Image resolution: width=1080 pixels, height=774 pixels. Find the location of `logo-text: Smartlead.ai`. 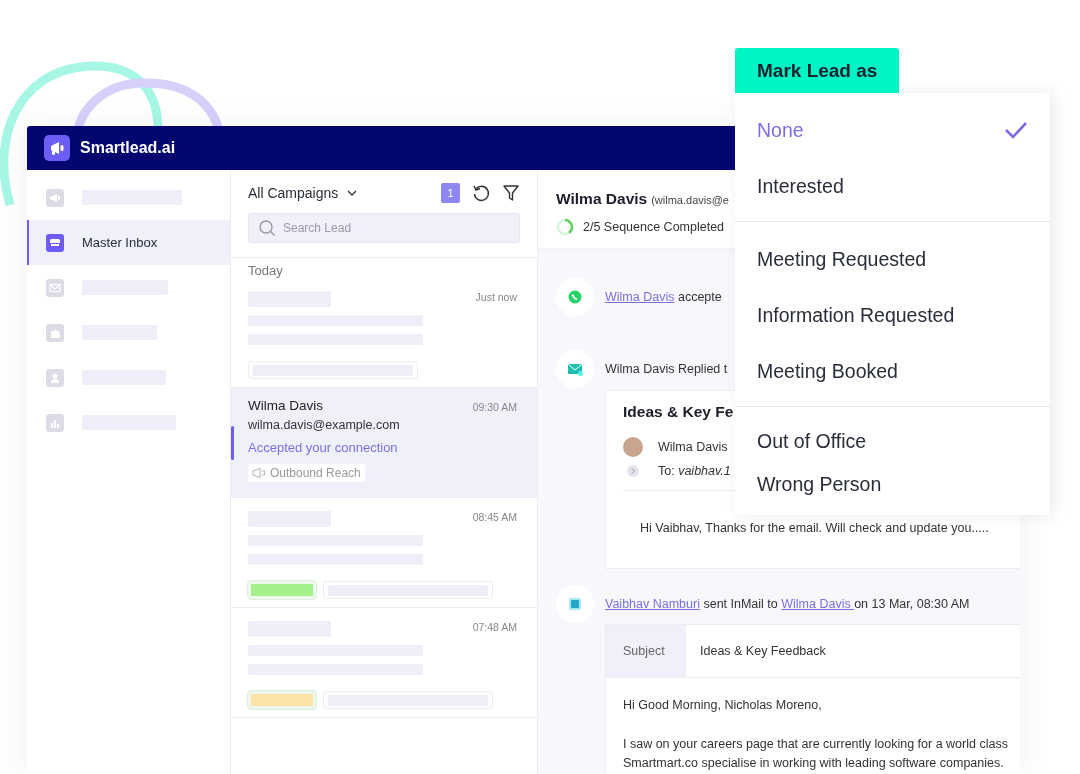

logo-text: Smartlead.ai is located at coordinates (128, 148).